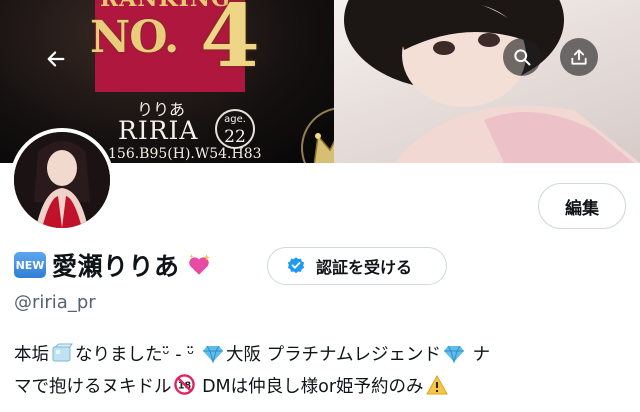 The image size is (640, 412). What do you see at coordinates (481, 355) in the screenshot?
I see `bio-text: ナ` at bounding box center [481, 355].